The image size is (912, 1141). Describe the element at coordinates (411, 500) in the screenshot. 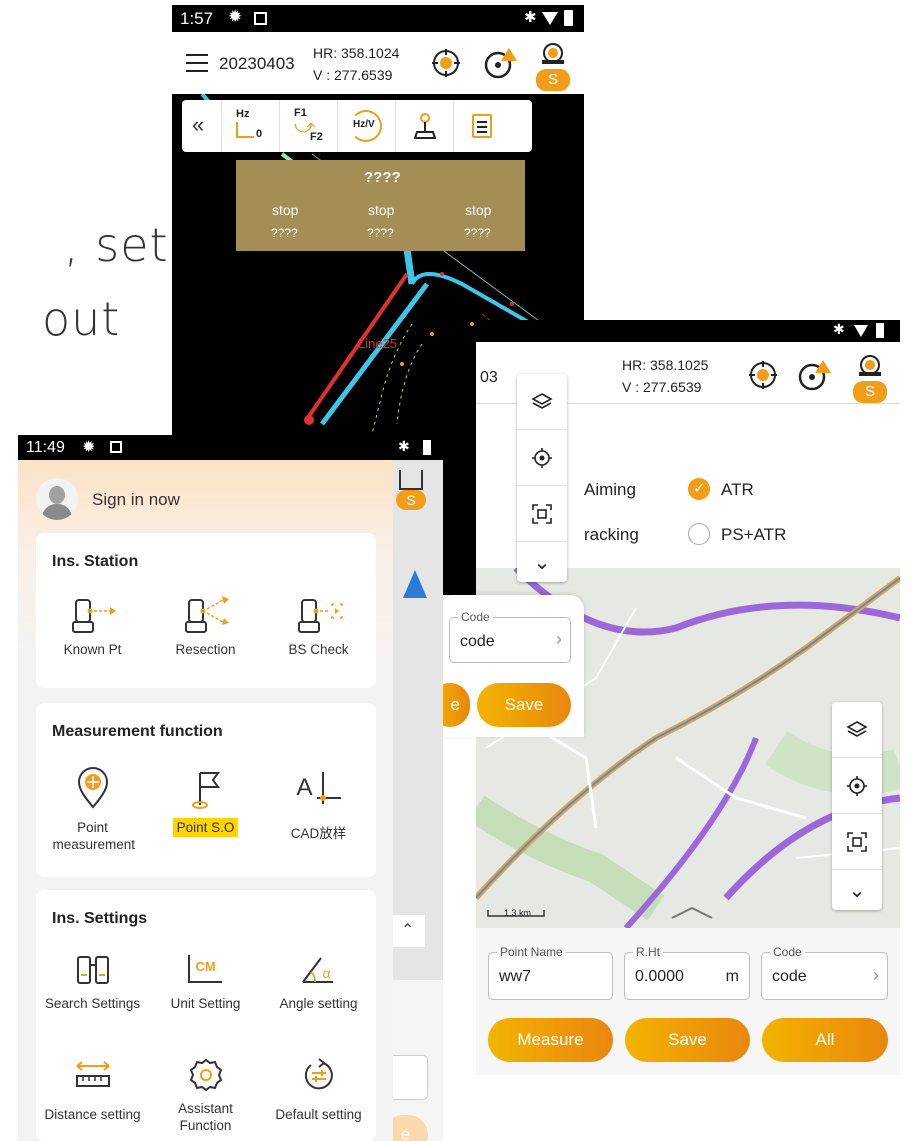

I see `station-badge-3: S` at that location.